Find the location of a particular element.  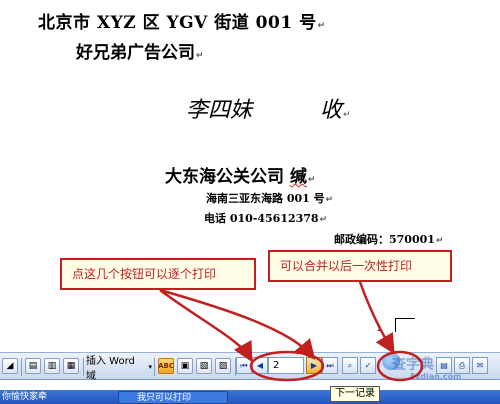

last-record-icon: ⏭ is located at coordinates (330, 365).